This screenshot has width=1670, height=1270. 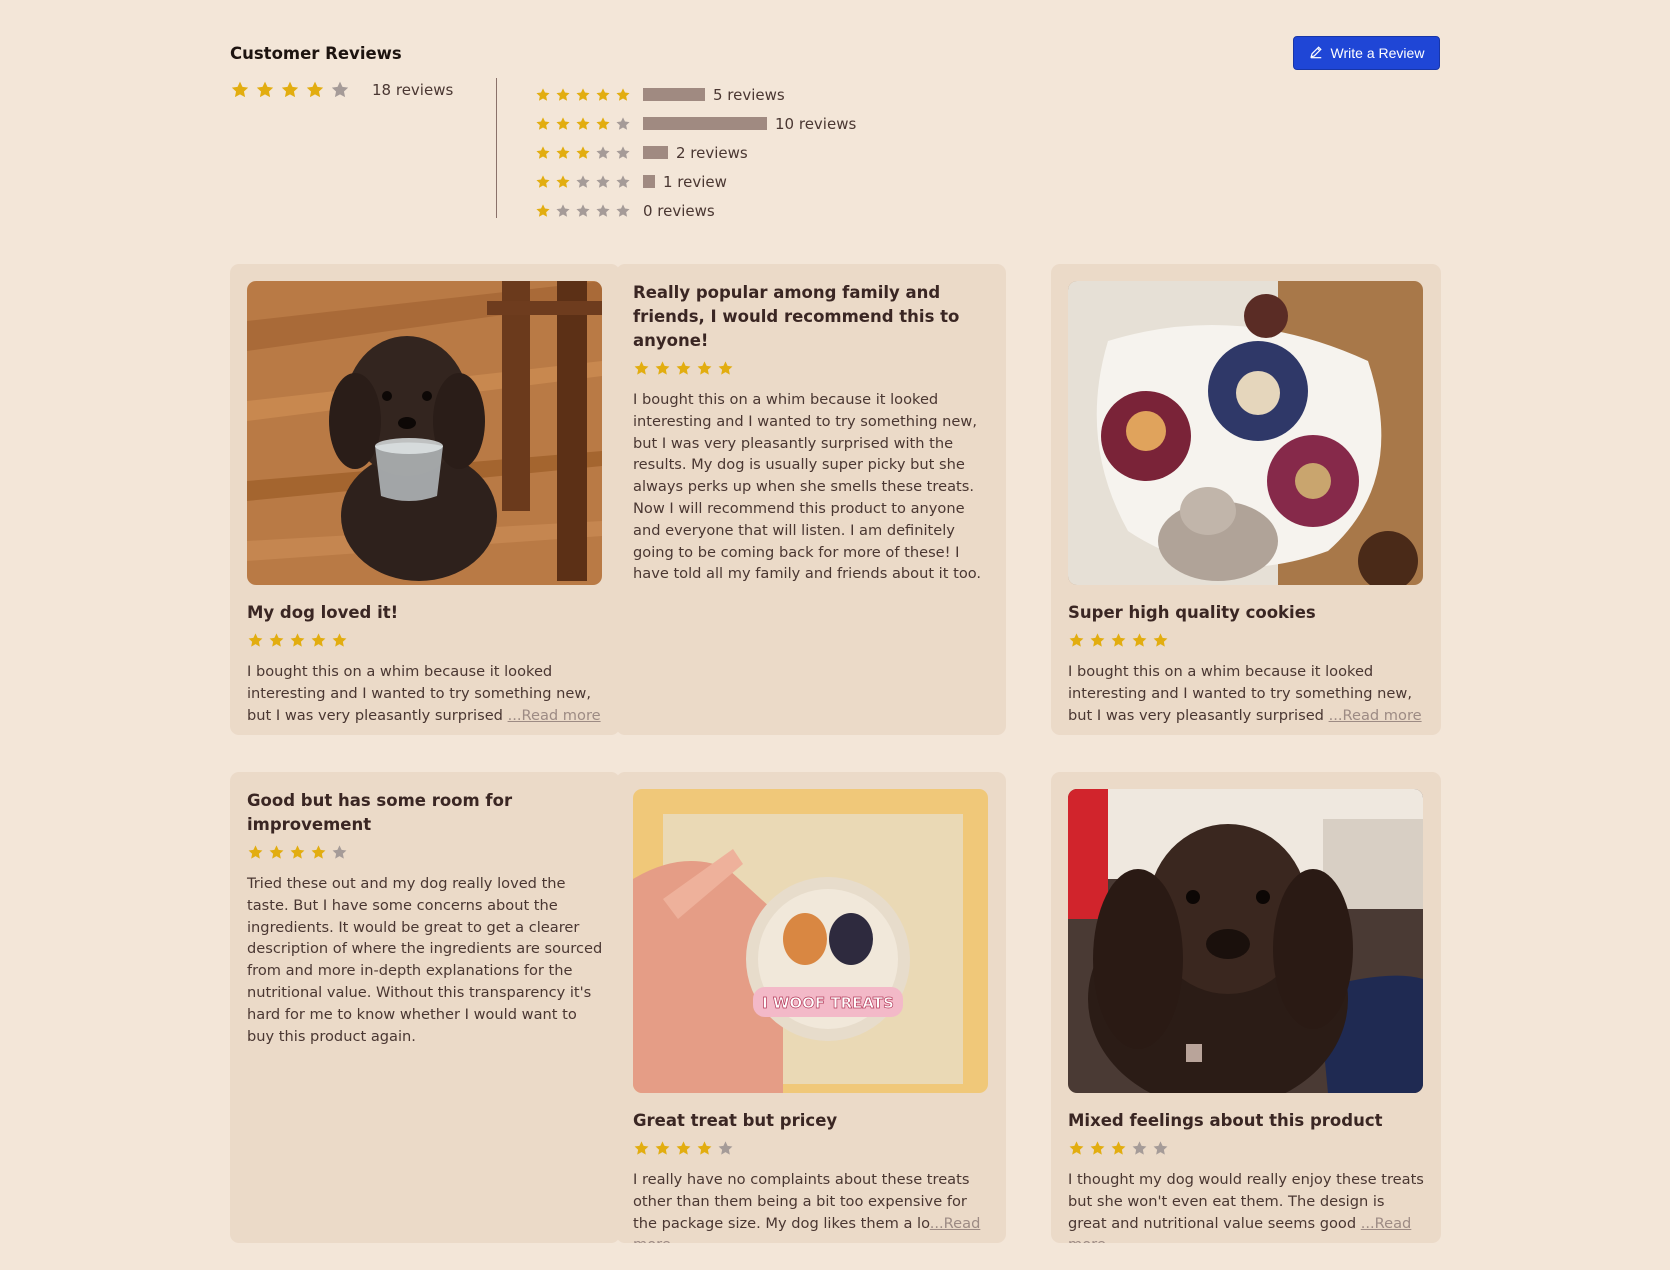 What do you see at coordinates (1316, 53) in the screenshot?
I see `pencil-icon` at bounding box center [1316, 53].